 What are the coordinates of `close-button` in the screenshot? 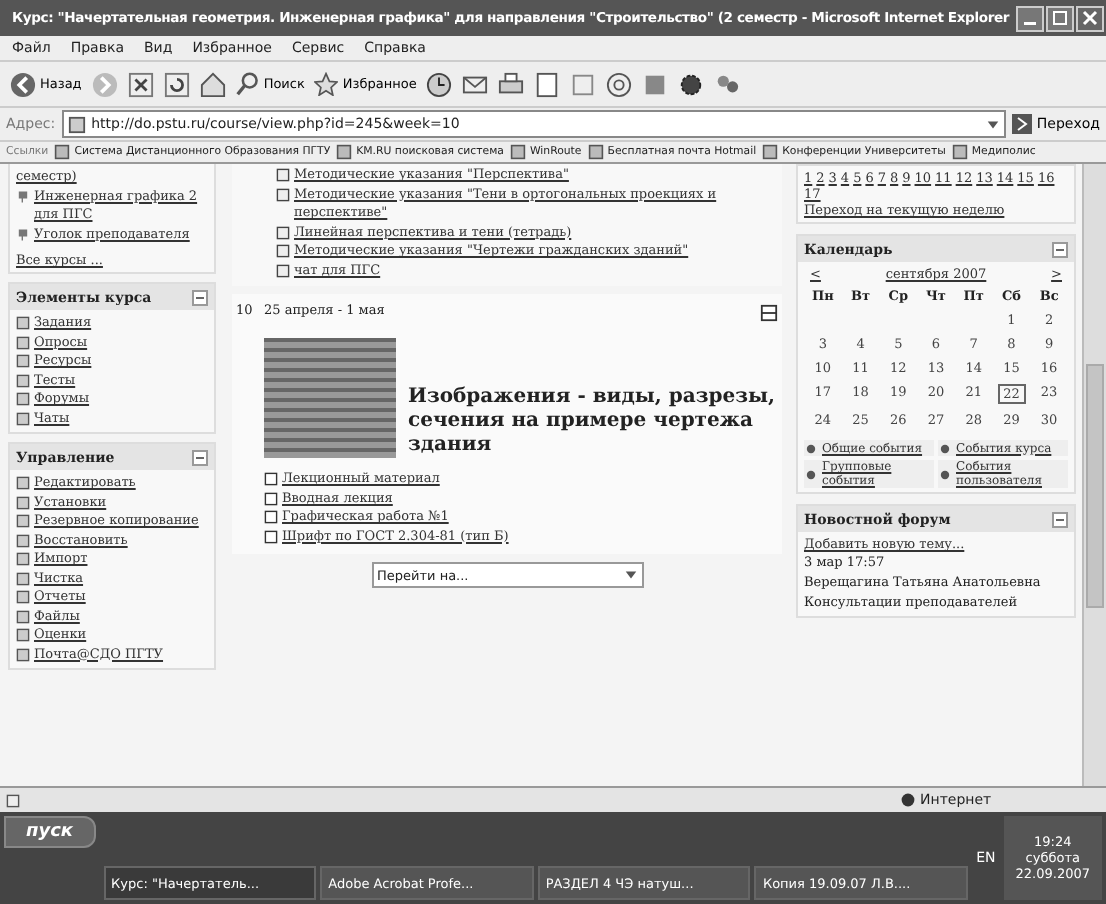 It's located at (1089, 18).